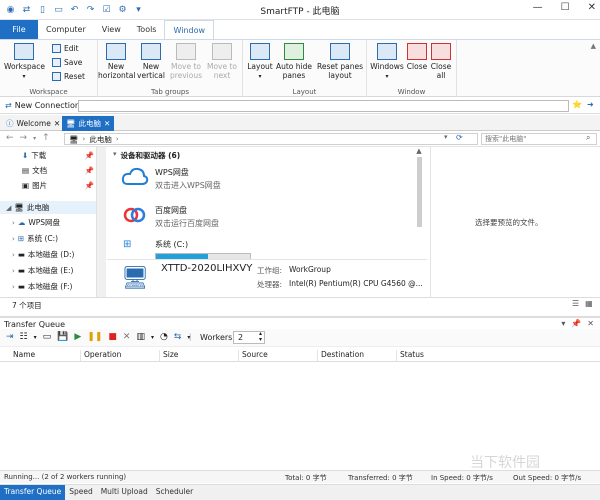  Describe the element at coordinates (58, 155) in the screenshot. I see `tree-item-downloads: ⬇ 下载 📌` at that location.